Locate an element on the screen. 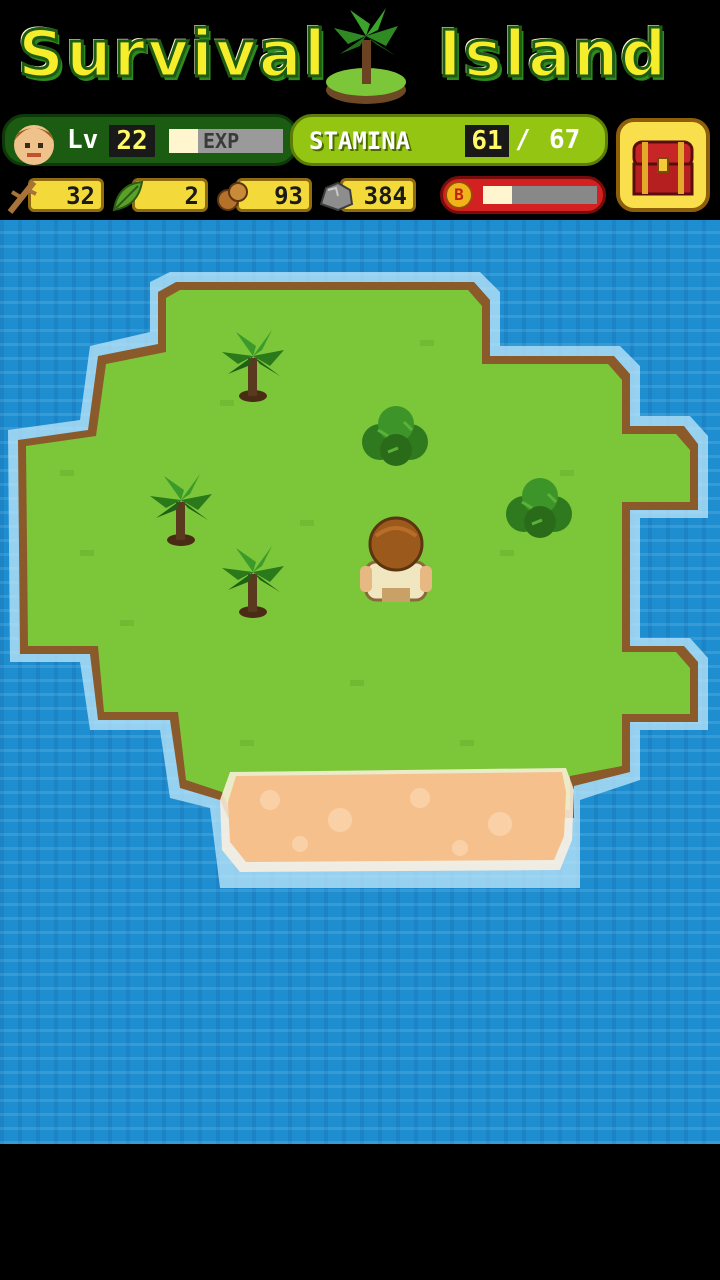 This screenshot has height=1280, width=720. branch-icon is located at coordinates (22, 197).